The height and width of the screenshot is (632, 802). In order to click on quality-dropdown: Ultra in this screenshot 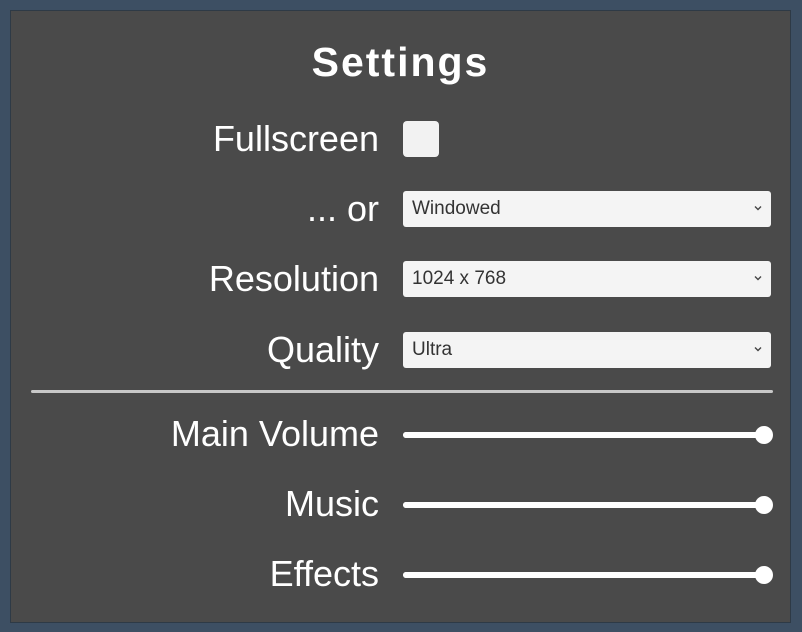, I will do `click(587, 350)`.